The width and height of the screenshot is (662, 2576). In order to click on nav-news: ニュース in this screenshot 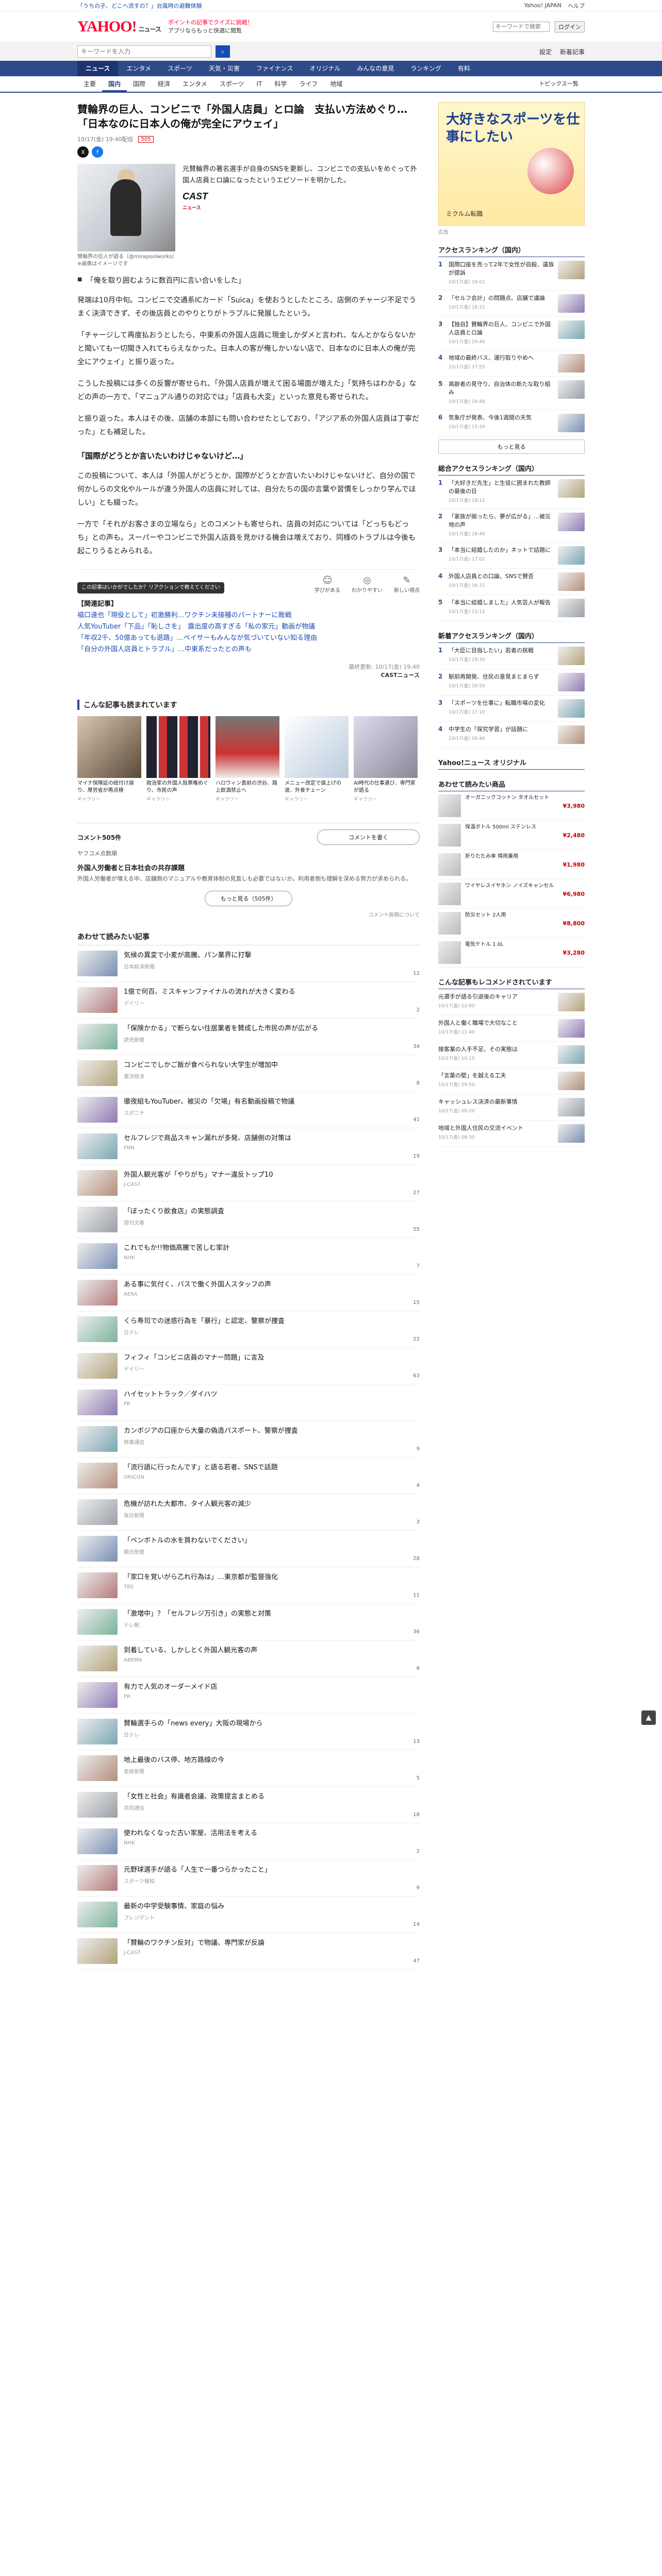, I will do `click(98, 68)`.